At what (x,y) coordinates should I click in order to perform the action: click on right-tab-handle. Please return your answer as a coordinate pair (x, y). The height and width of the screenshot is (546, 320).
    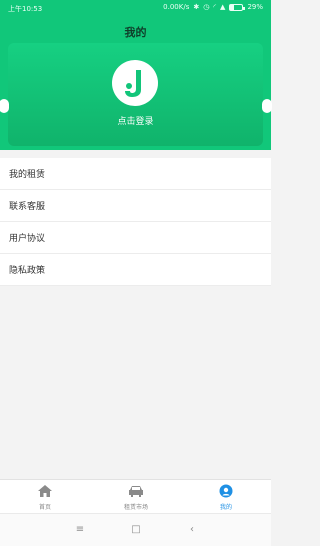
    Looking at the image, I should click on (267, 106).